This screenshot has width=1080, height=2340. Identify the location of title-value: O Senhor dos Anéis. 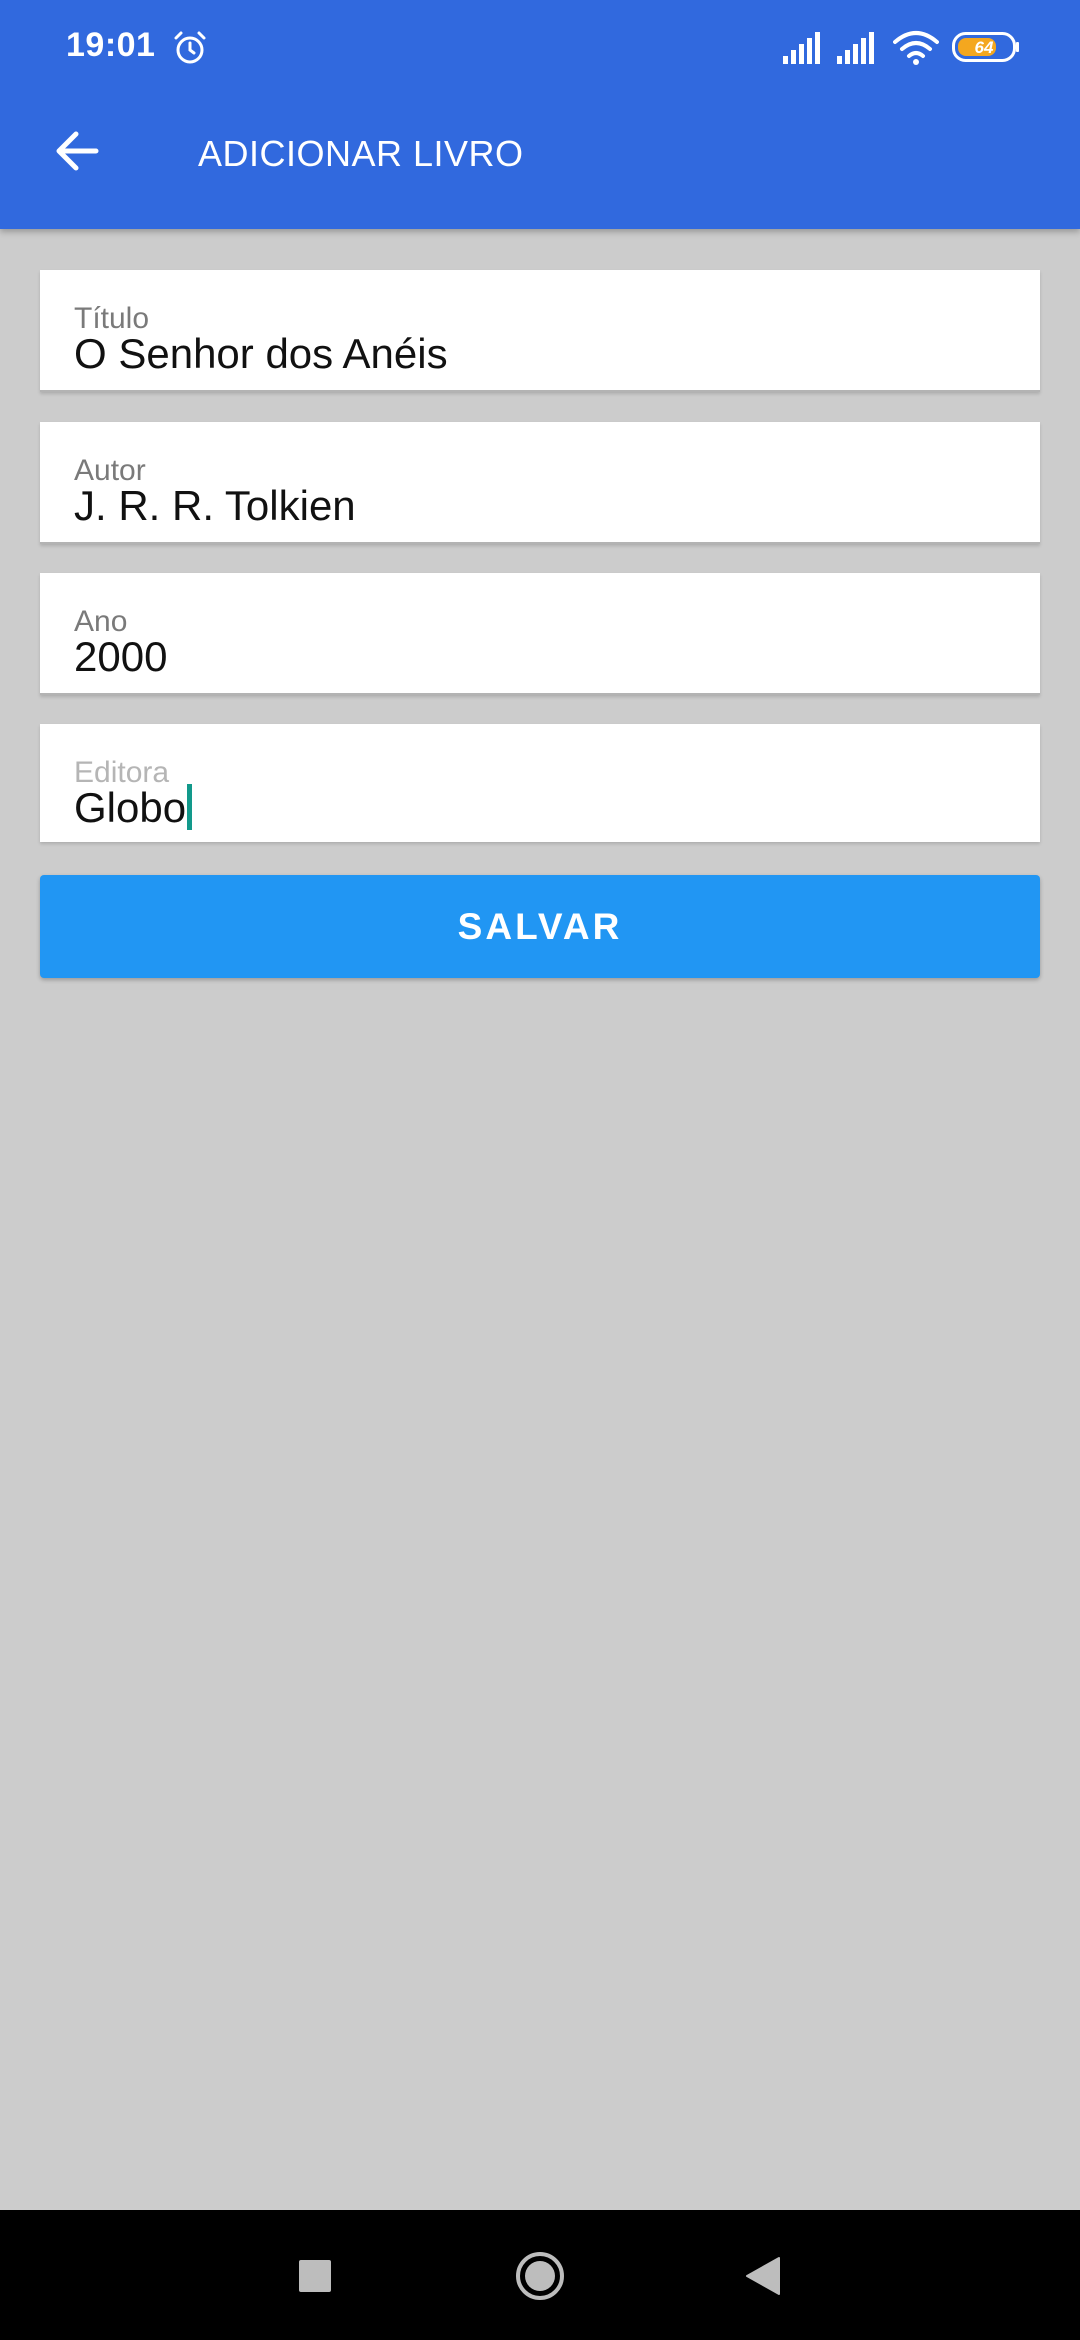
(261, 354).